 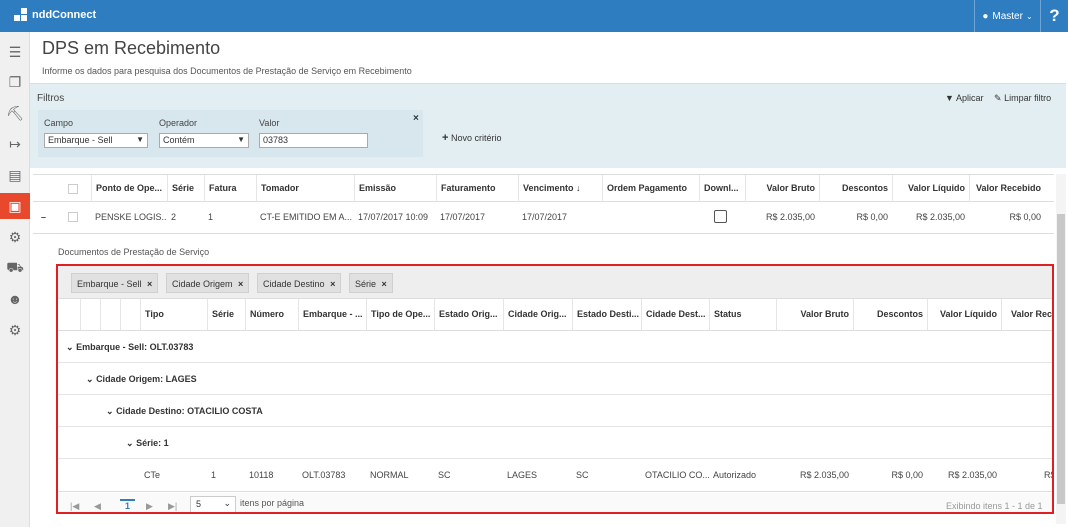 I want to click on col-tipo: Tipo, so click(x=173, y=314).